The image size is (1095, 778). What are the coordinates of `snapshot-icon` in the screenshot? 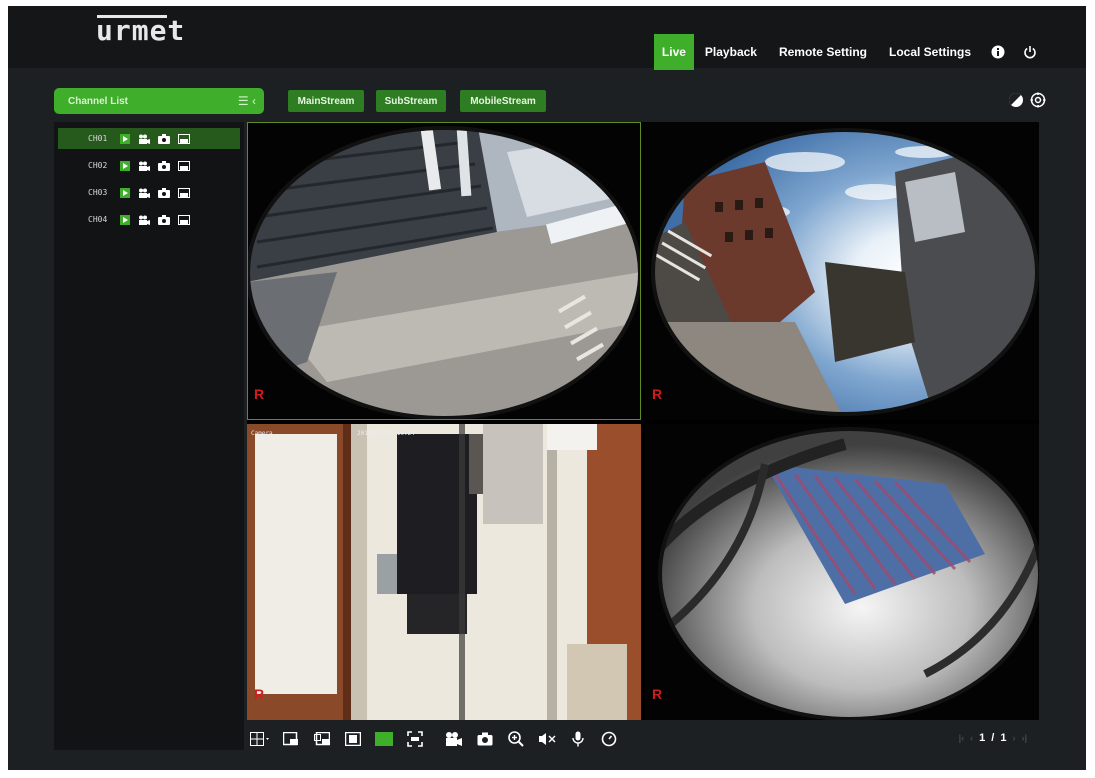 It's located at (485, 739).